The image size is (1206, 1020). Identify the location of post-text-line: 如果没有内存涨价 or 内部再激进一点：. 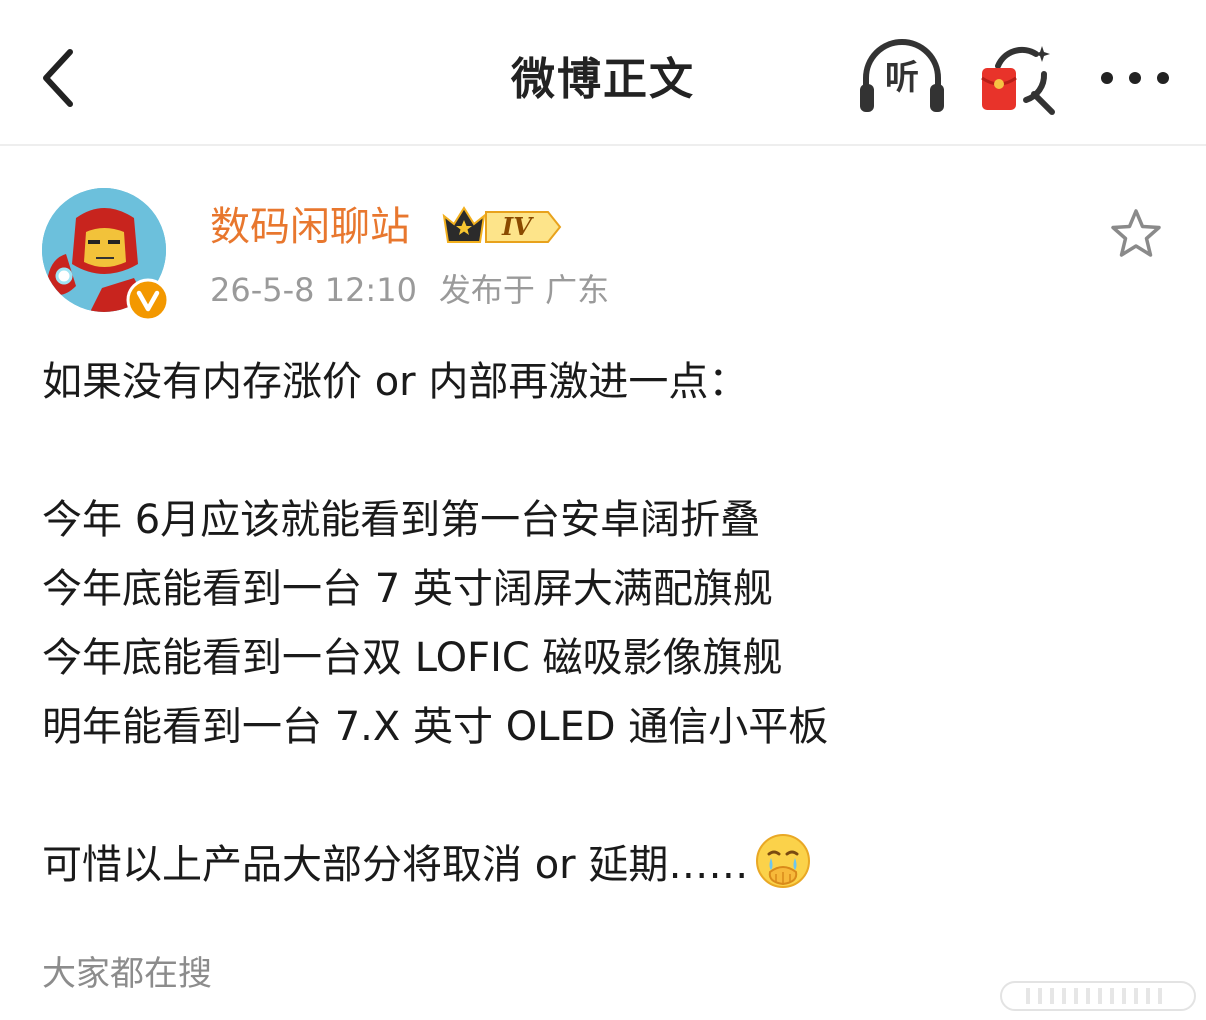
(395, 382).